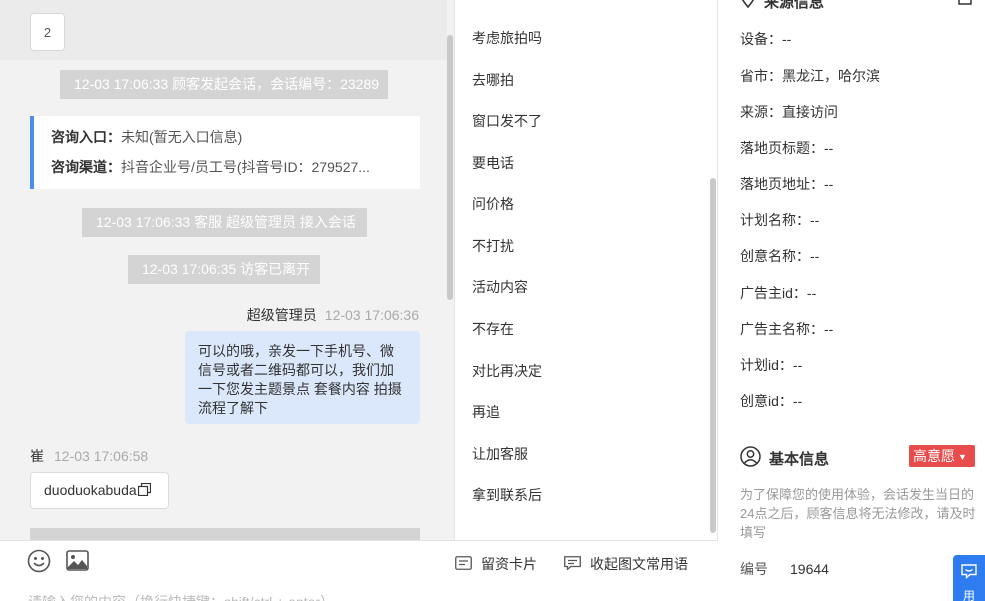 This screenshot has height=601, width=985. Describe the element at coordinates (371, 315) in the screenshot. I see `agent-message-time: 12-03 17:06:36` at that location.